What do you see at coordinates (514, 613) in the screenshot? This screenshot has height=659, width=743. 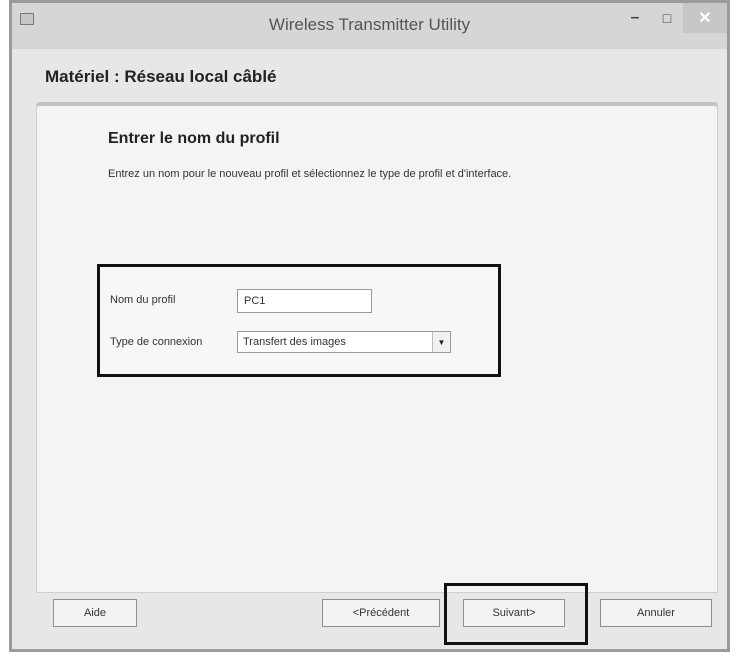 I see `next-button: Suivant>` at bounding box center [514, 613].